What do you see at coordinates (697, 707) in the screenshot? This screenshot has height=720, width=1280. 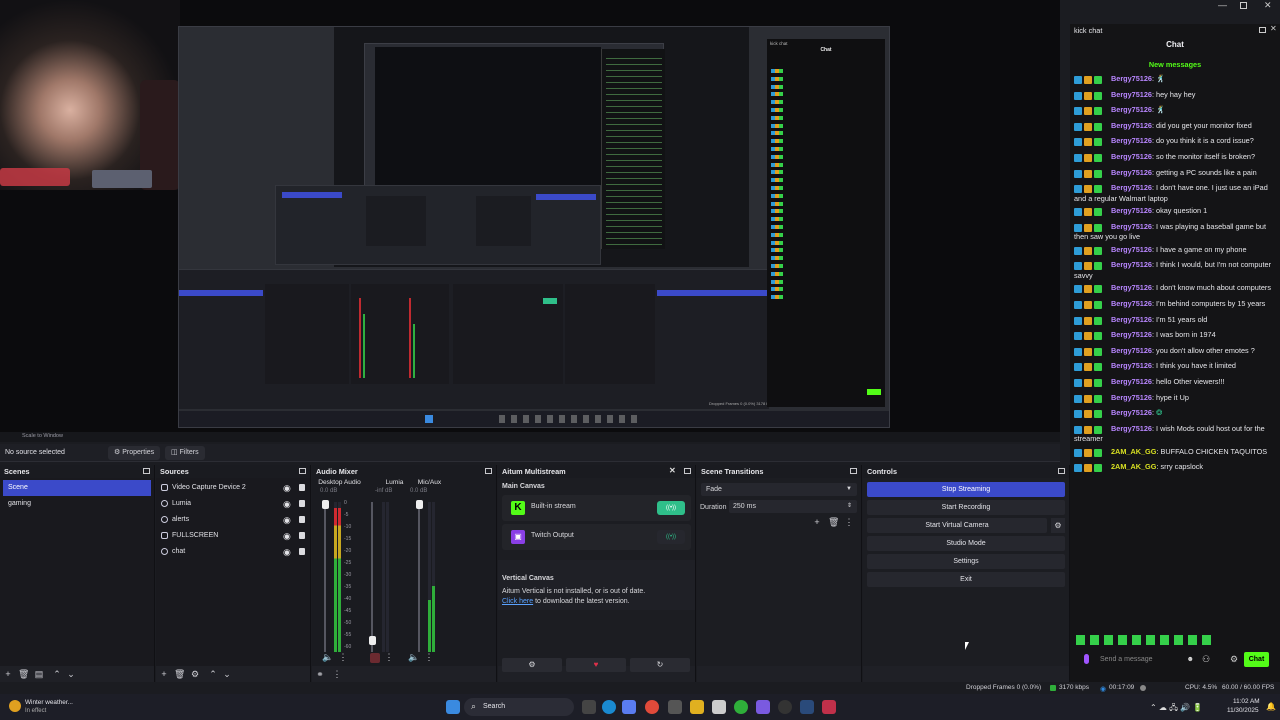 I see `file-explorer-icon` at bounding box center [697, 707].